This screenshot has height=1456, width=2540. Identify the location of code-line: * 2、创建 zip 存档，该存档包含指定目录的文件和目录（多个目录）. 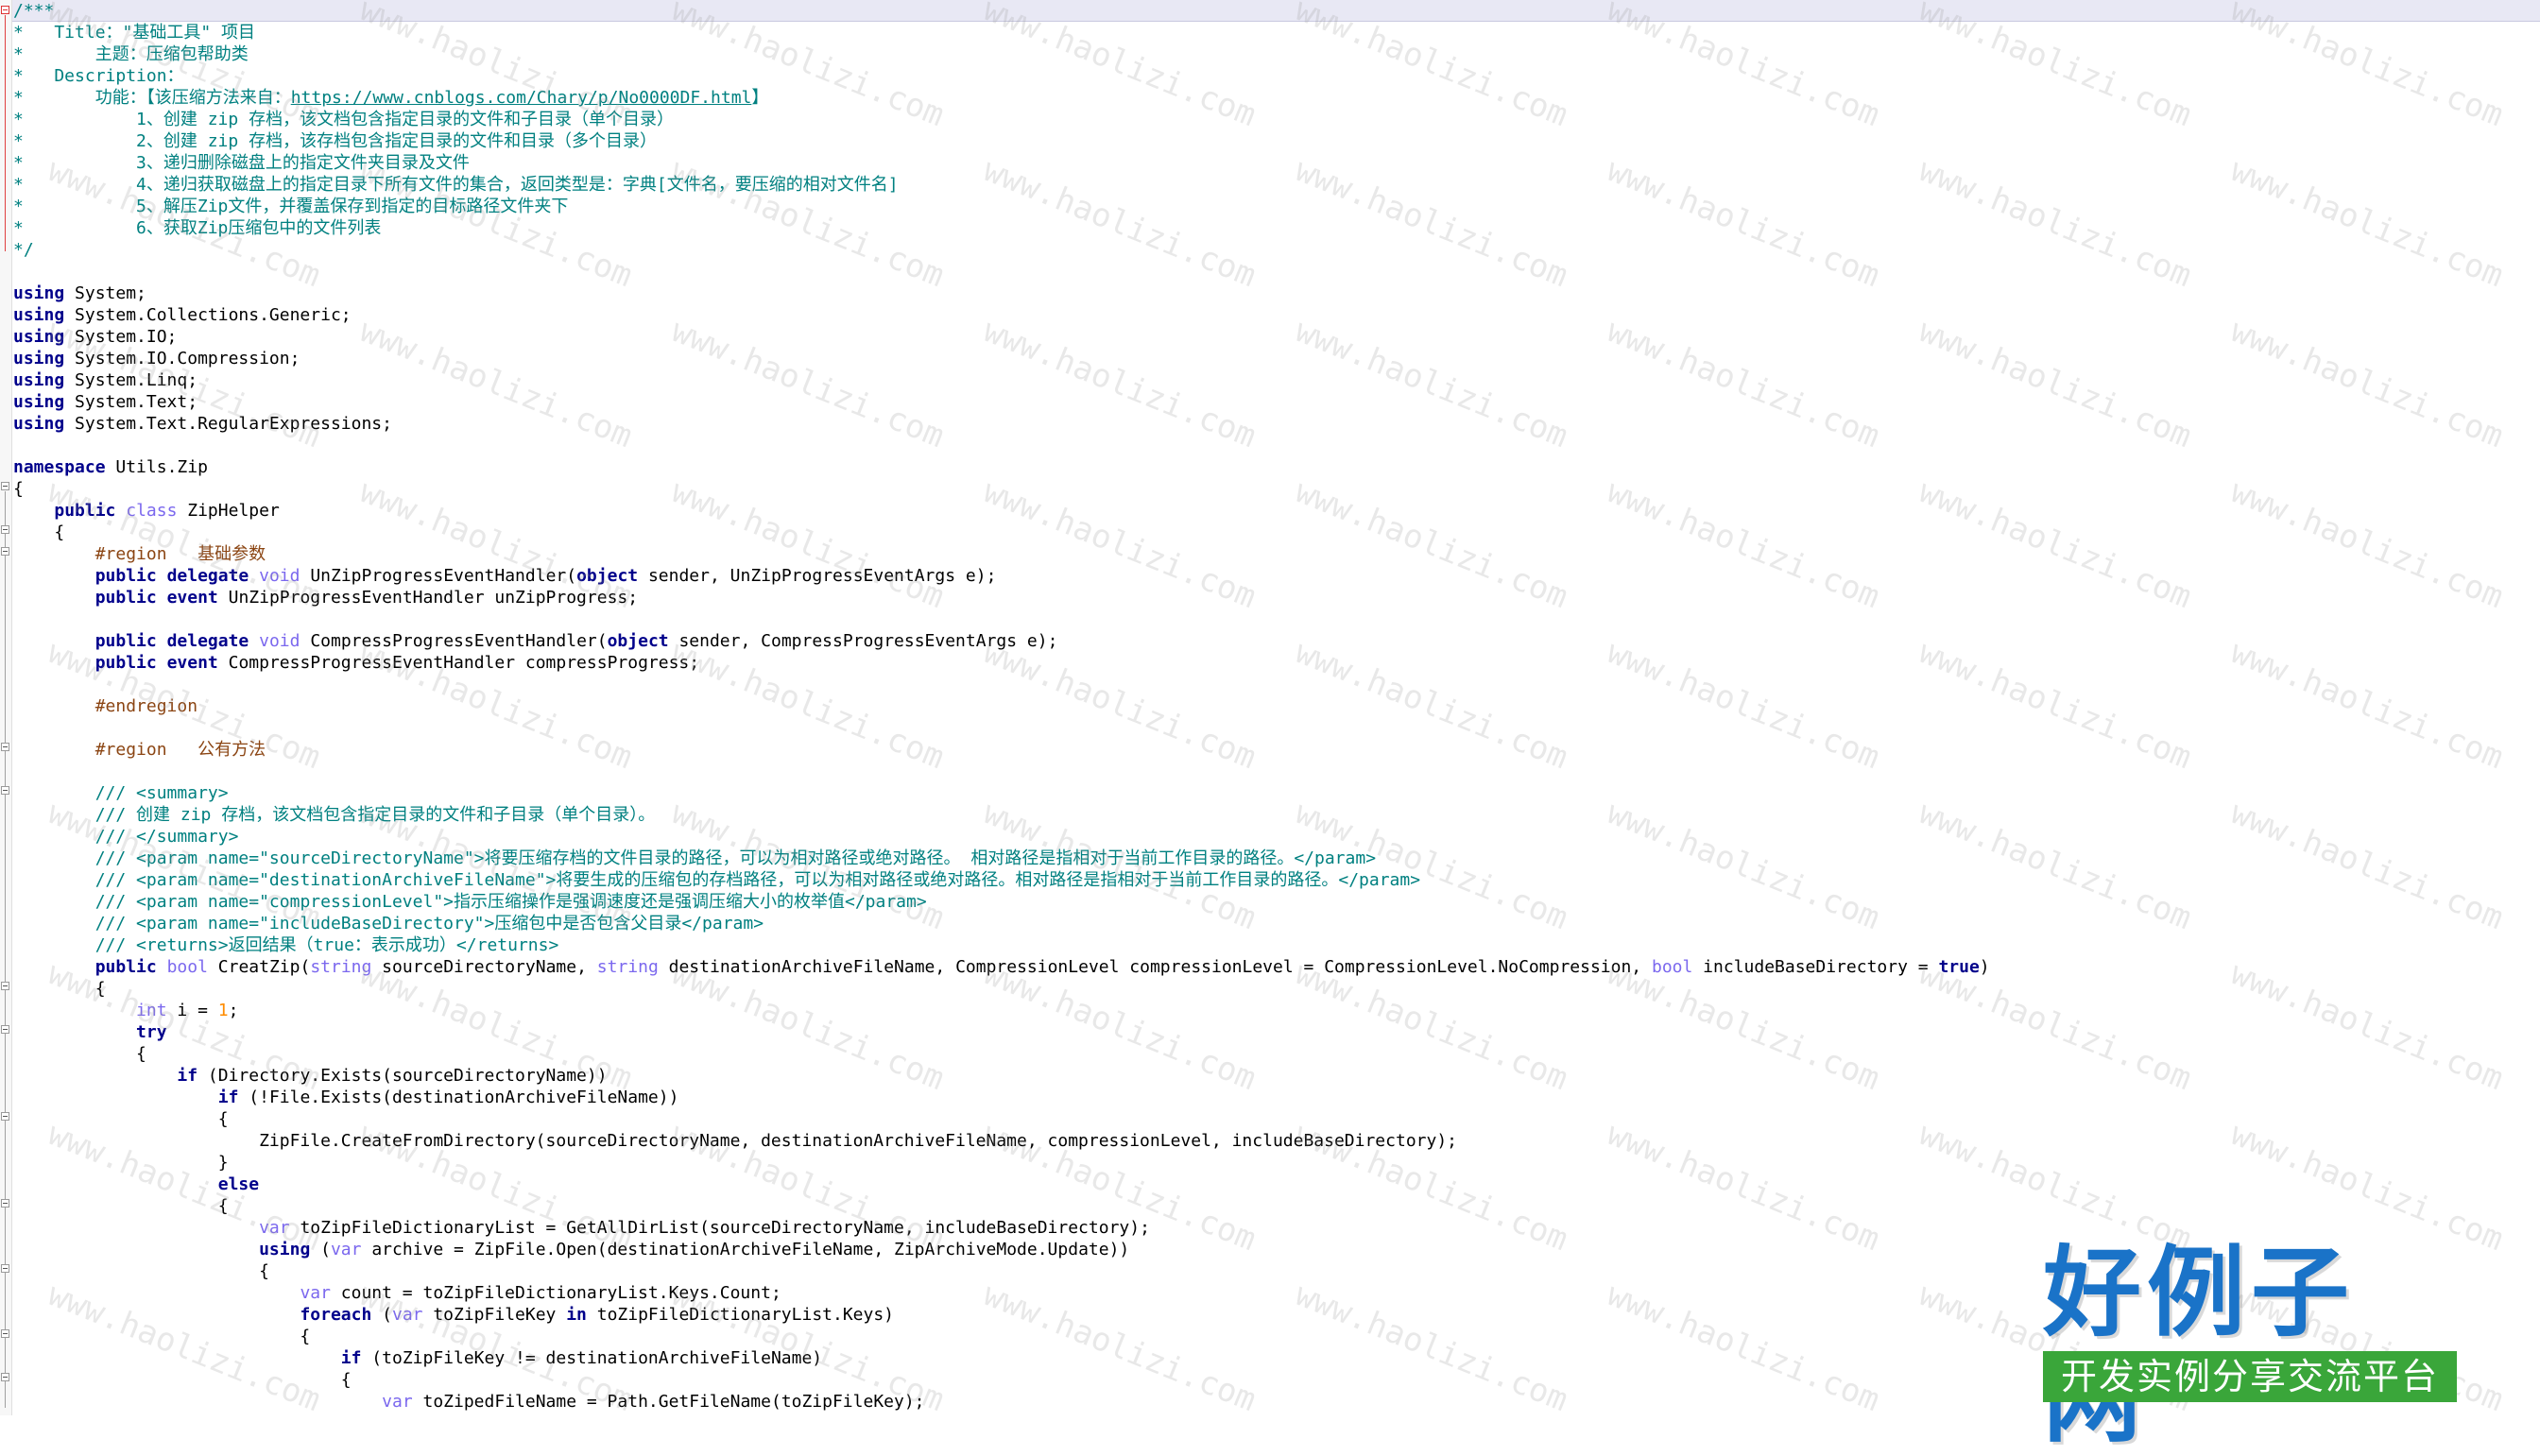
(1270, 141).